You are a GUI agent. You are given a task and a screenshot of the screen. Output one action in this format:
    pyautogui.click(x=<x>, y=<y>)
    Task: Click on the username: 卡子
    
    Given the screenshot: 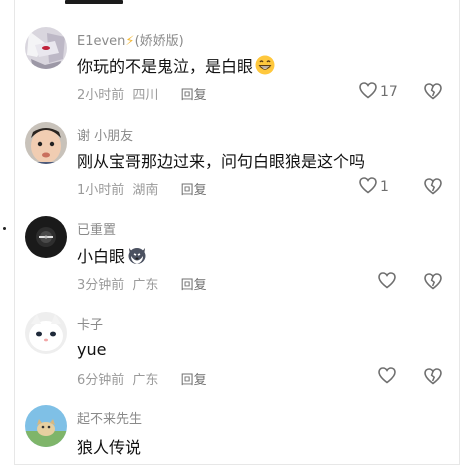 What is the action you would take?
    pyautogui.click(x=90, y=323)
    